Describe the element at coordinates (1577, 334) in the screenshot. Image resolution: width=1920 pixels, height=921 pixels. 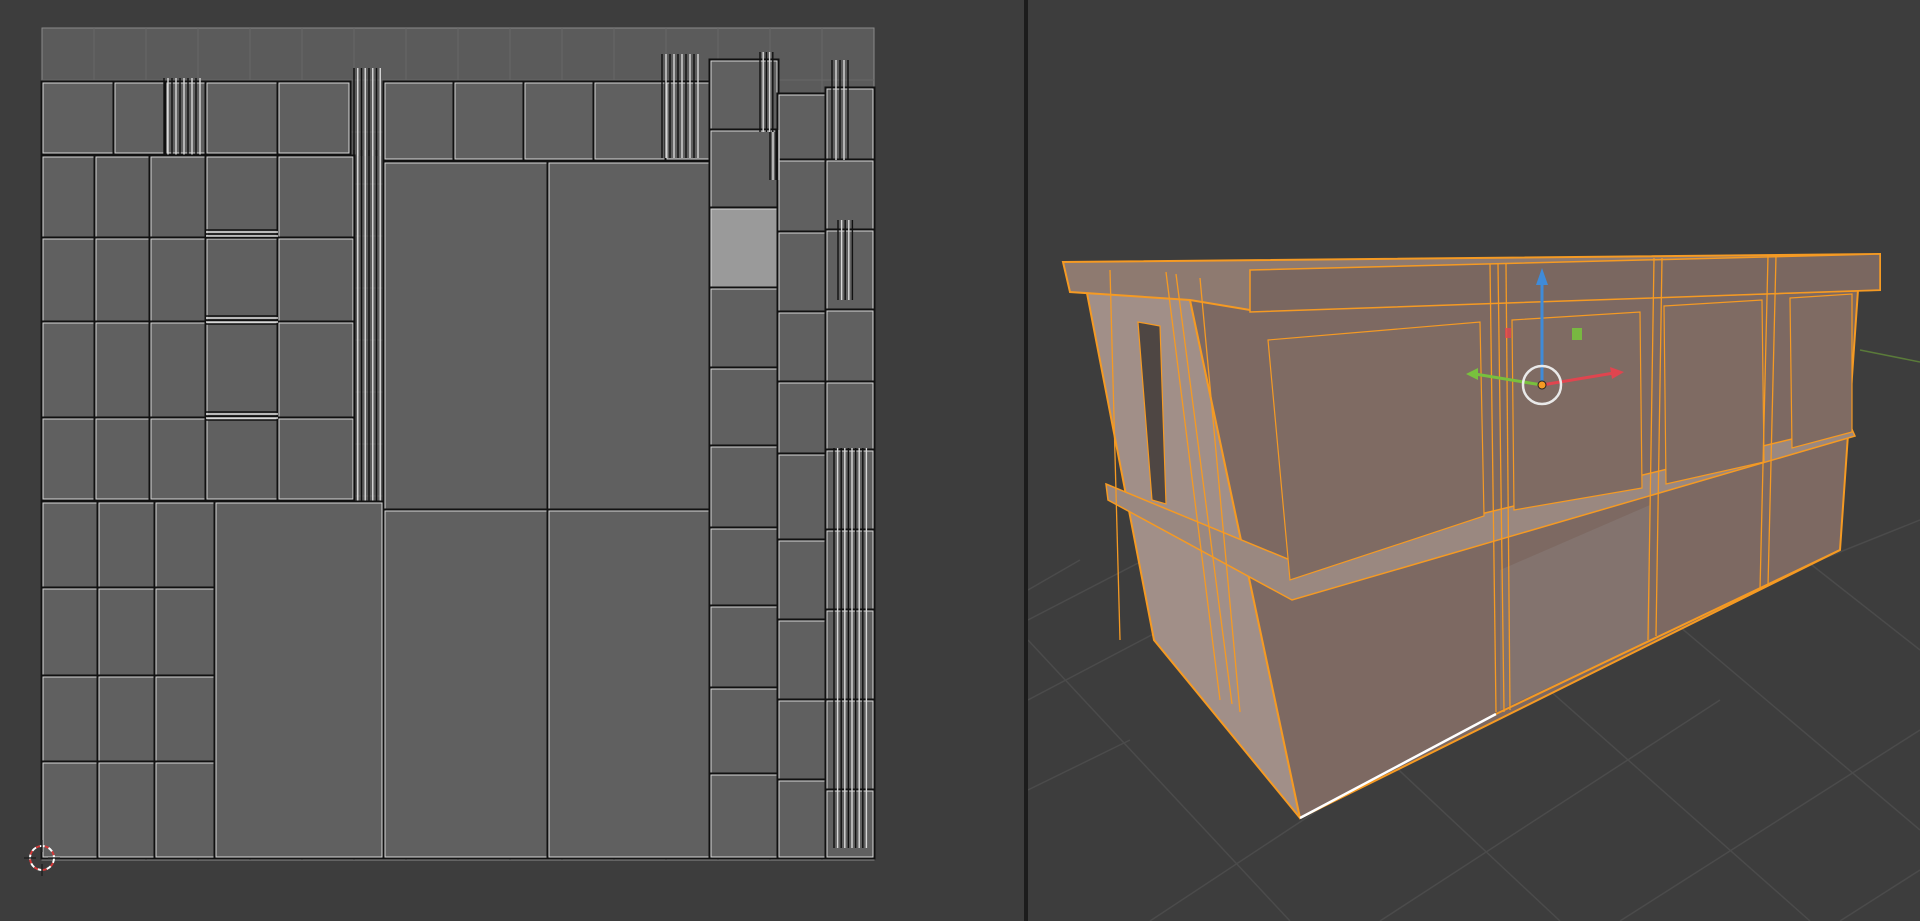
I see `gizmo-plane-handle` at that location.